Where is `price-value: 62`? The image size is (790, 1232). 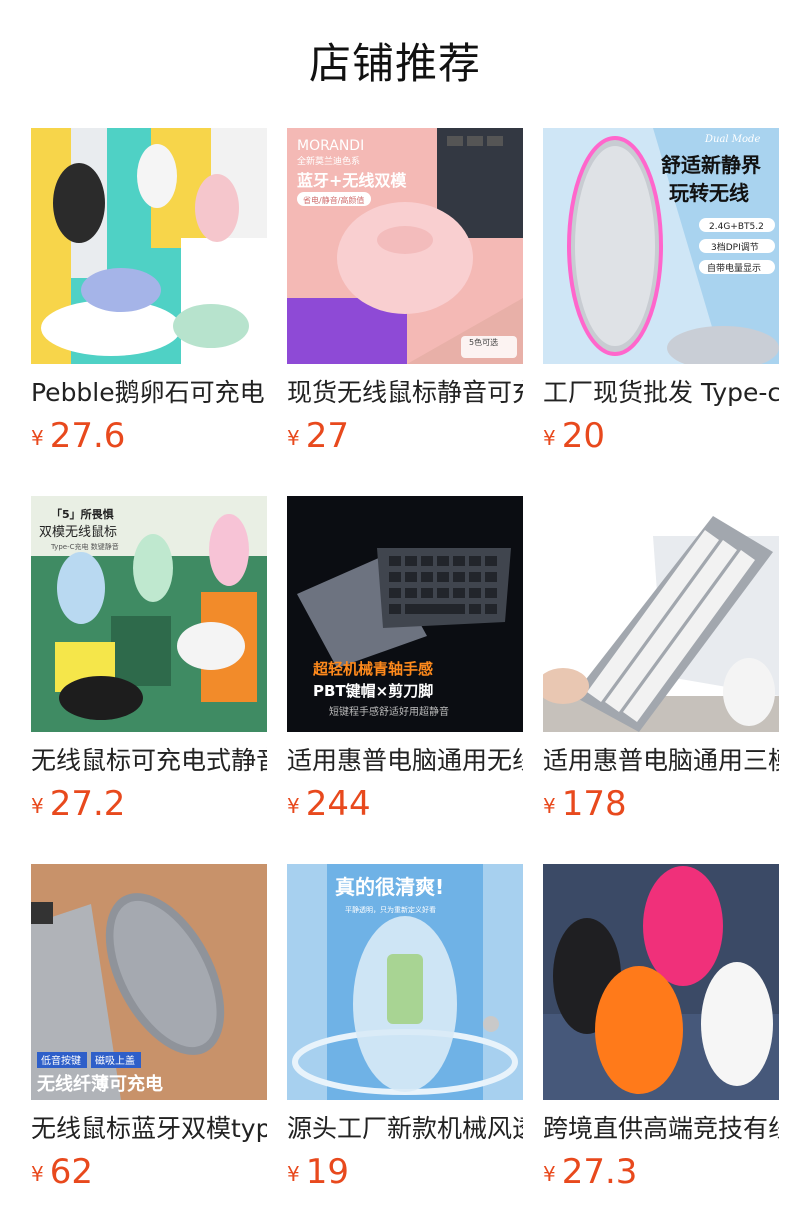 price-value: 62 is located at coordinates (71, 1172).